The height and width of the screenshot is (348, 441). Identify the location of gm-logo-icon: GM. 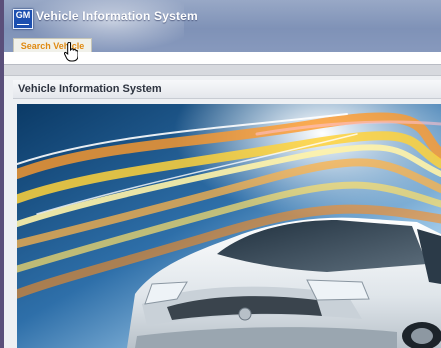
(23, 19).